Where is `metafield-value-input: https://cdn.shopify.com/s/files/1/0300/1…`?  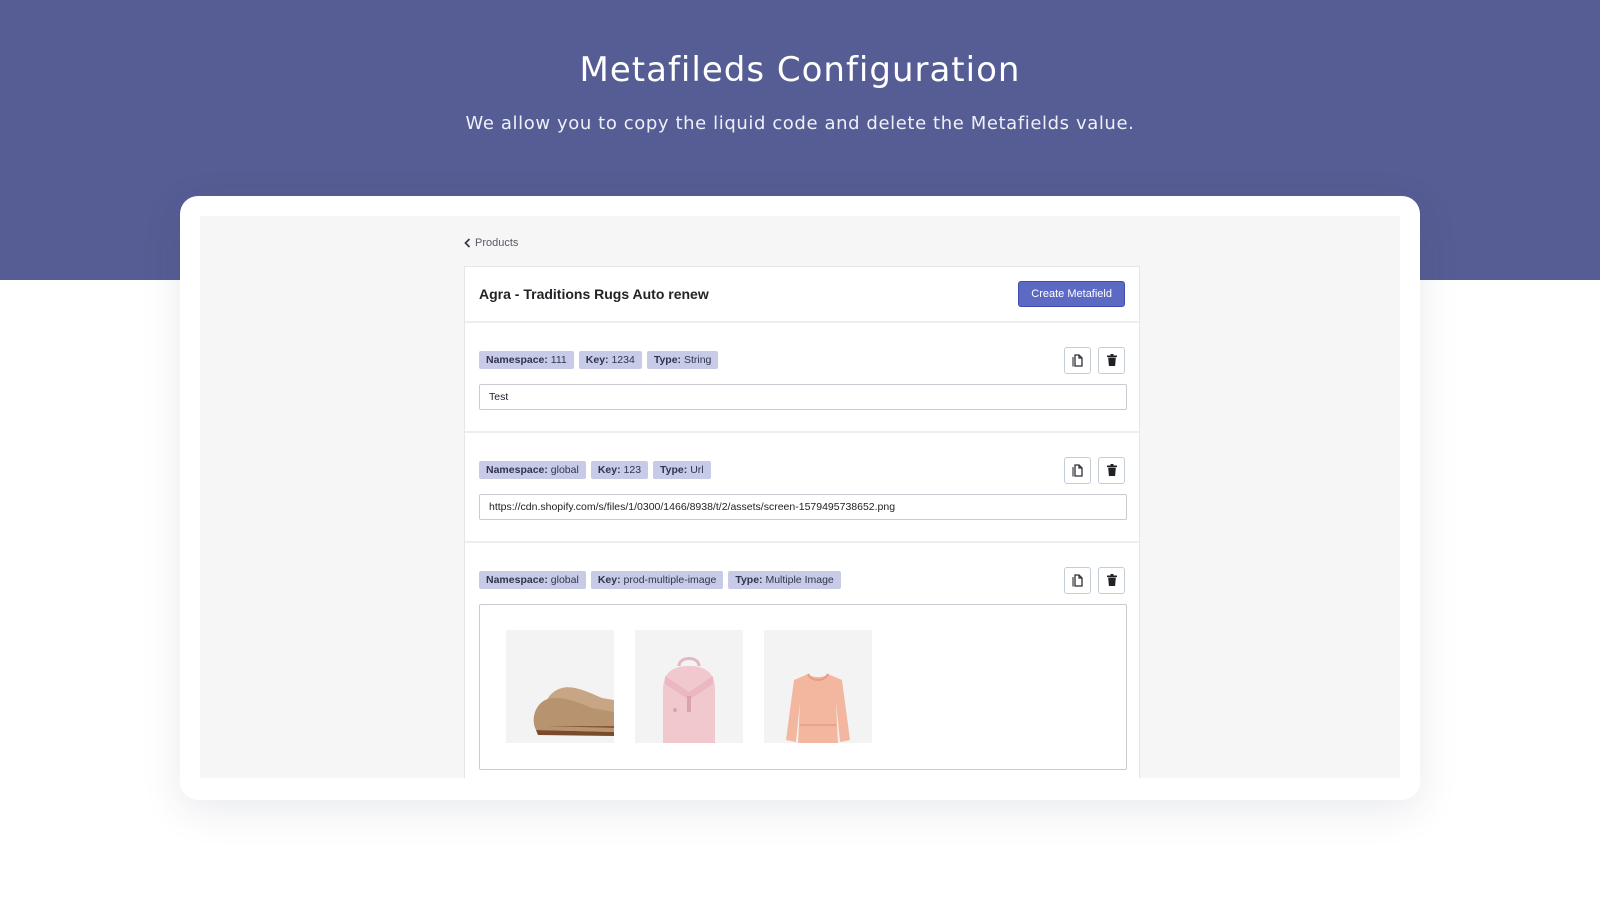
metafield-value-input: https://cdn.shopify.com/s/files/1/0300/1… is located at coordinates (803, 507).